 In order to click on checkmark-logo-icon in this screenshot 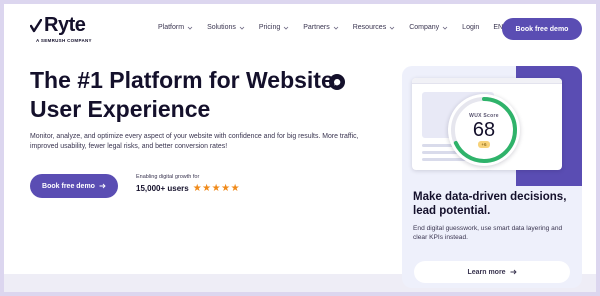, I will do `click(36, 25)`.